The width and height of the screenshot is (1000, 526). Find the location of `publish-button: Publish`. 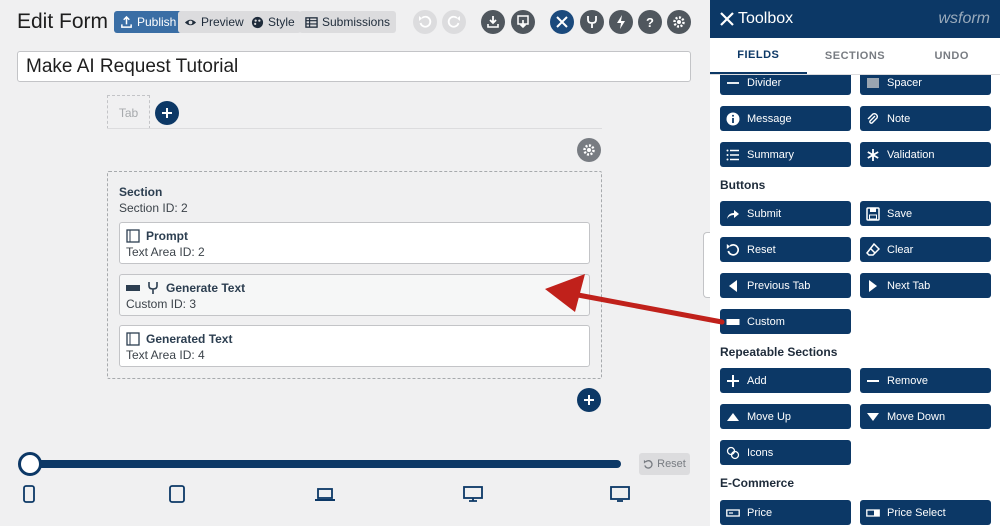

publish-button: Publish is located at coordinates (148, 22).